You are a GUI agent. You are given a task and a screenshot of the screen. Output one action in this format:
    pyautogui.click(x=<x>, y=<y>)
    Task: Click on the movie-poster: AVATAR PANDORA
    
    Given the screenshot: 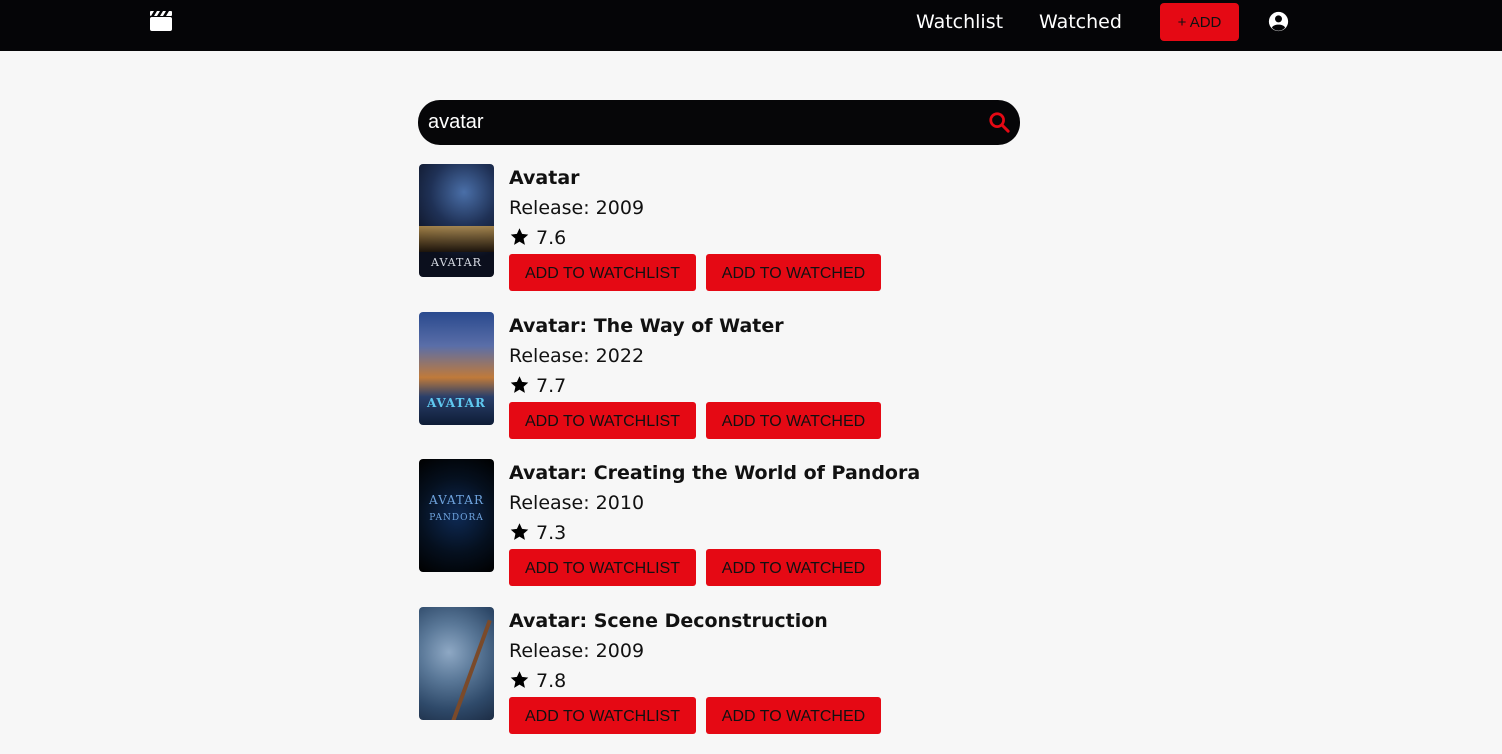 What is the action you would take?
    pyautogui.click(x=456, y=515)
    